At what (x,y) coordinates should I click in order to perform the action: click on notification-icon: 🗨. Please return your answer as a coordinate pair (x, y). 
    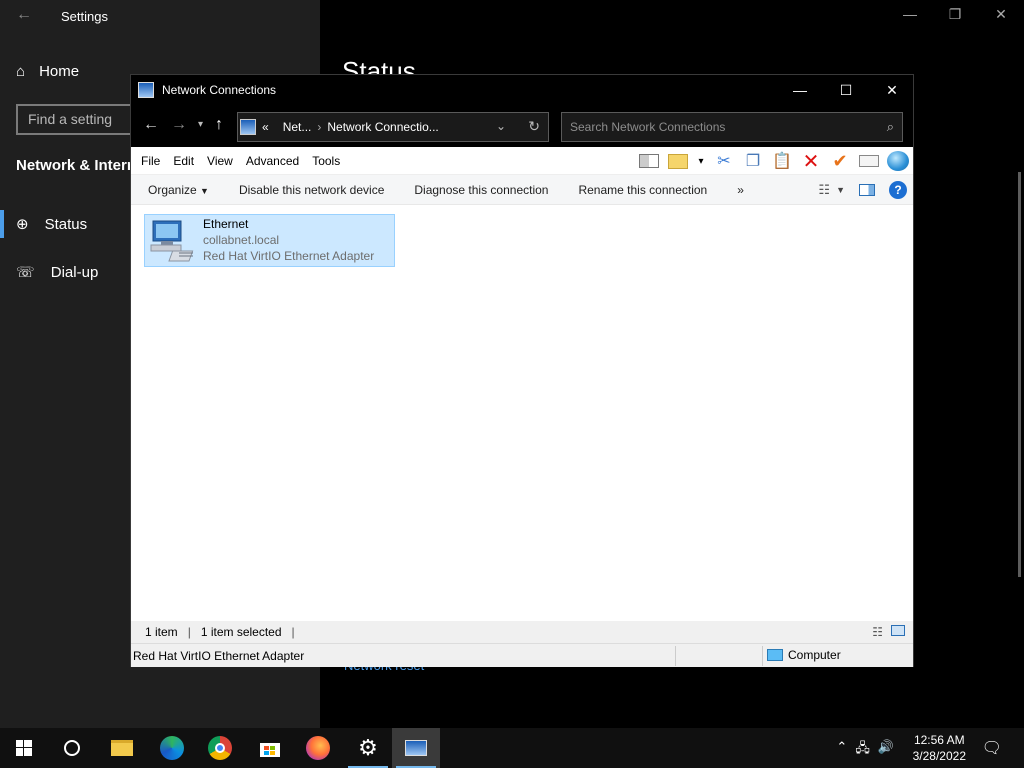
    Looking at the image, I should click on (992, 748).